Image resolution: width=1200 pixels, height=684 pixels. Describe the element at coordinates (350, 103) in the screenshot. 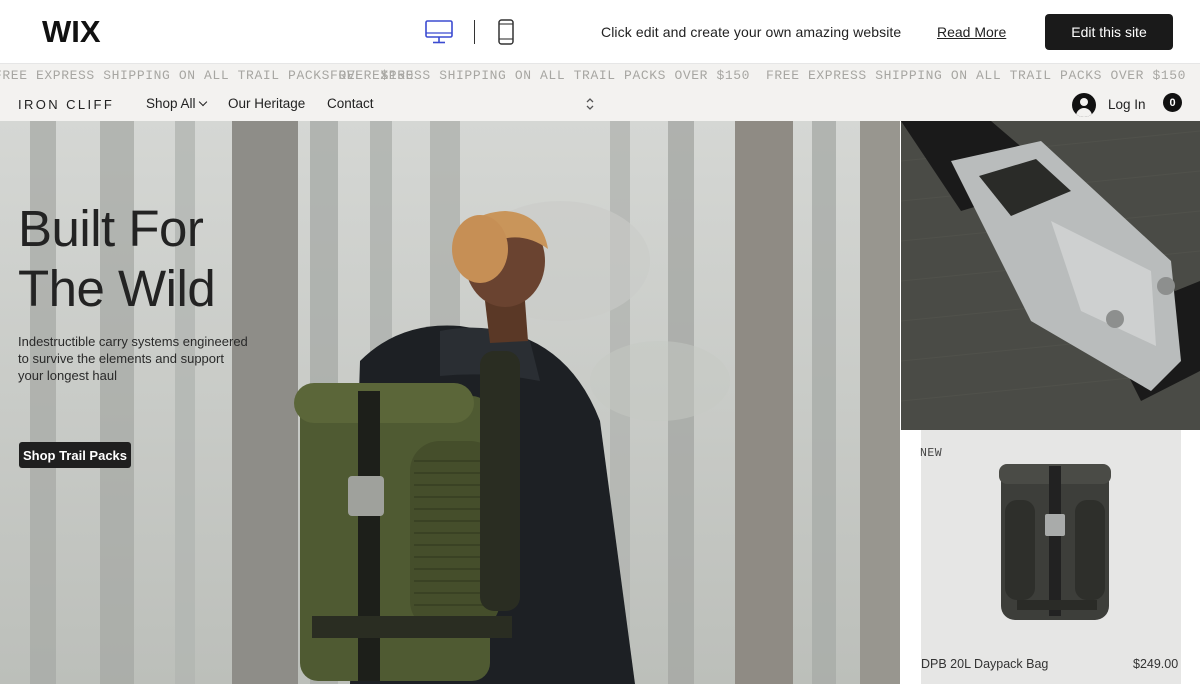

I see `nav-contact: Contact` at that location.